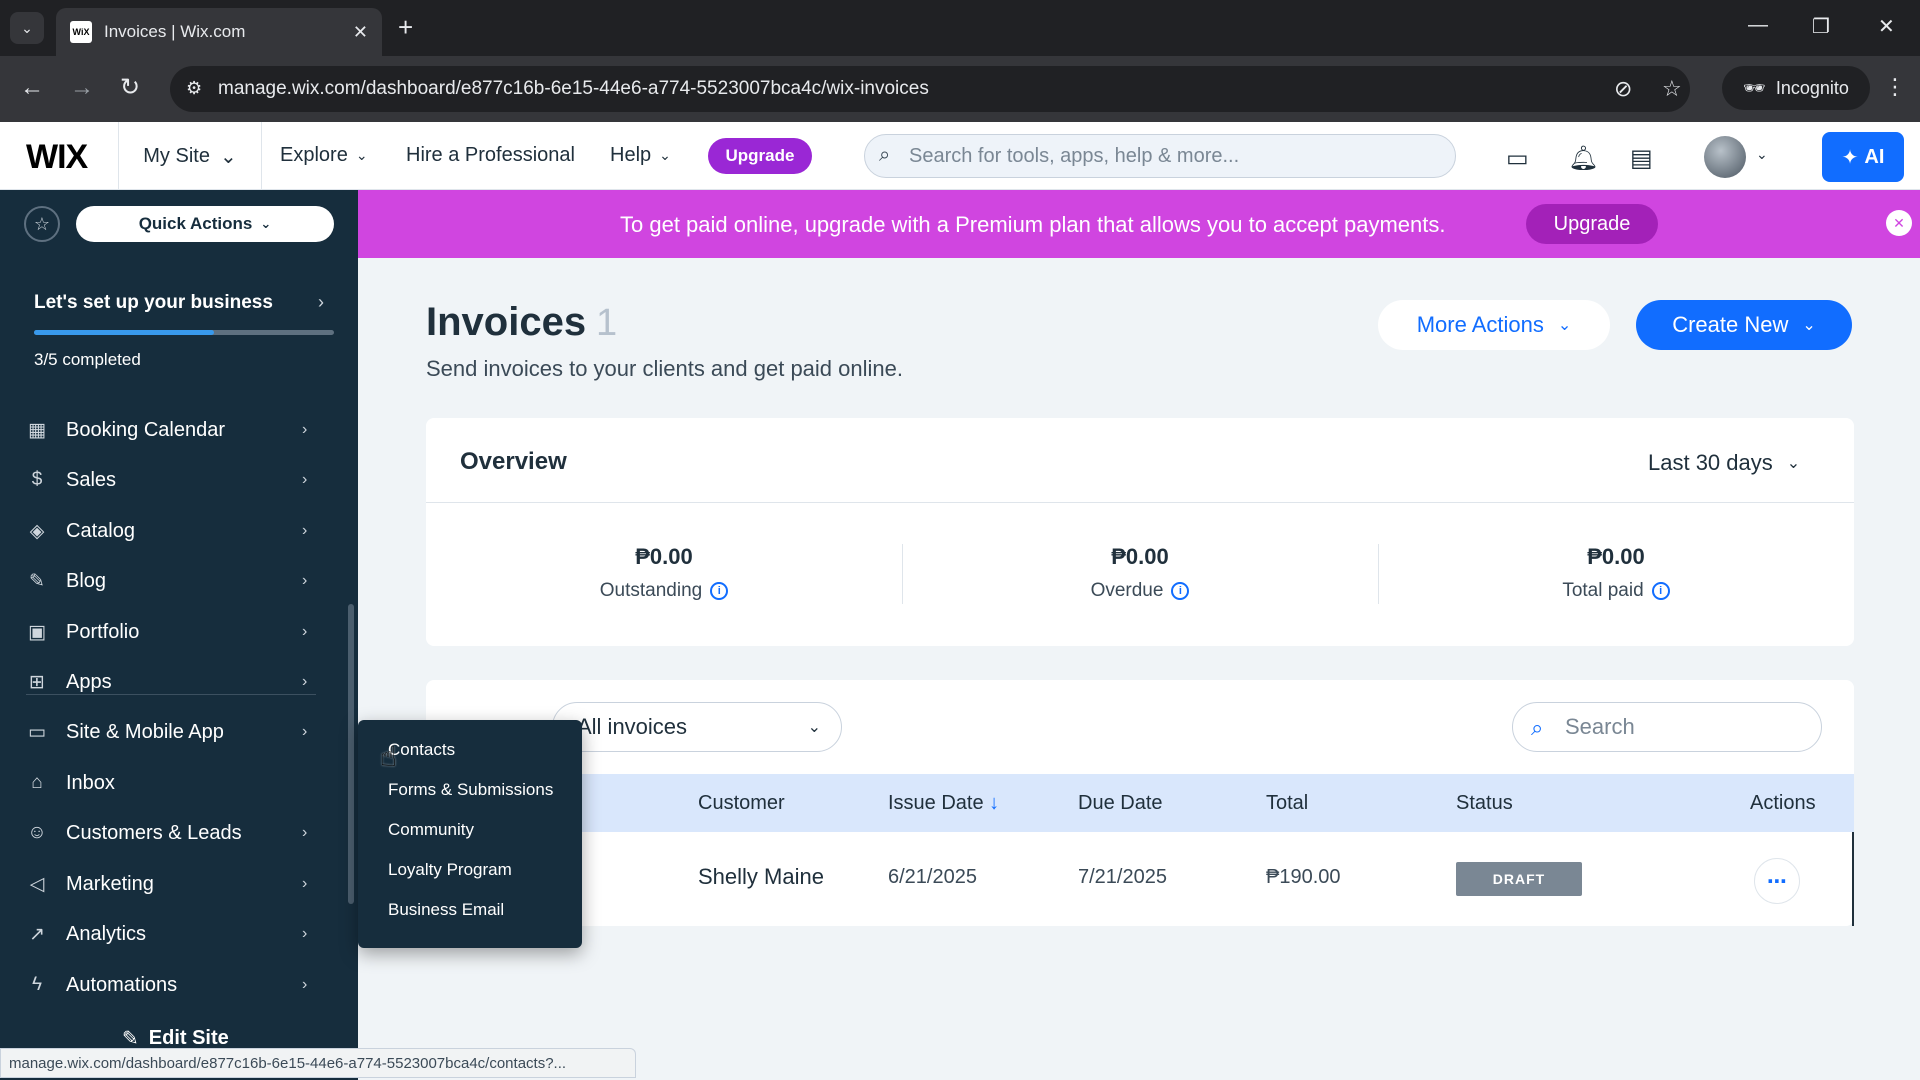 The width and height of the screenshot is (1920, 1080). I want to click on window-close-icon: ✕, so click(1886, 26).